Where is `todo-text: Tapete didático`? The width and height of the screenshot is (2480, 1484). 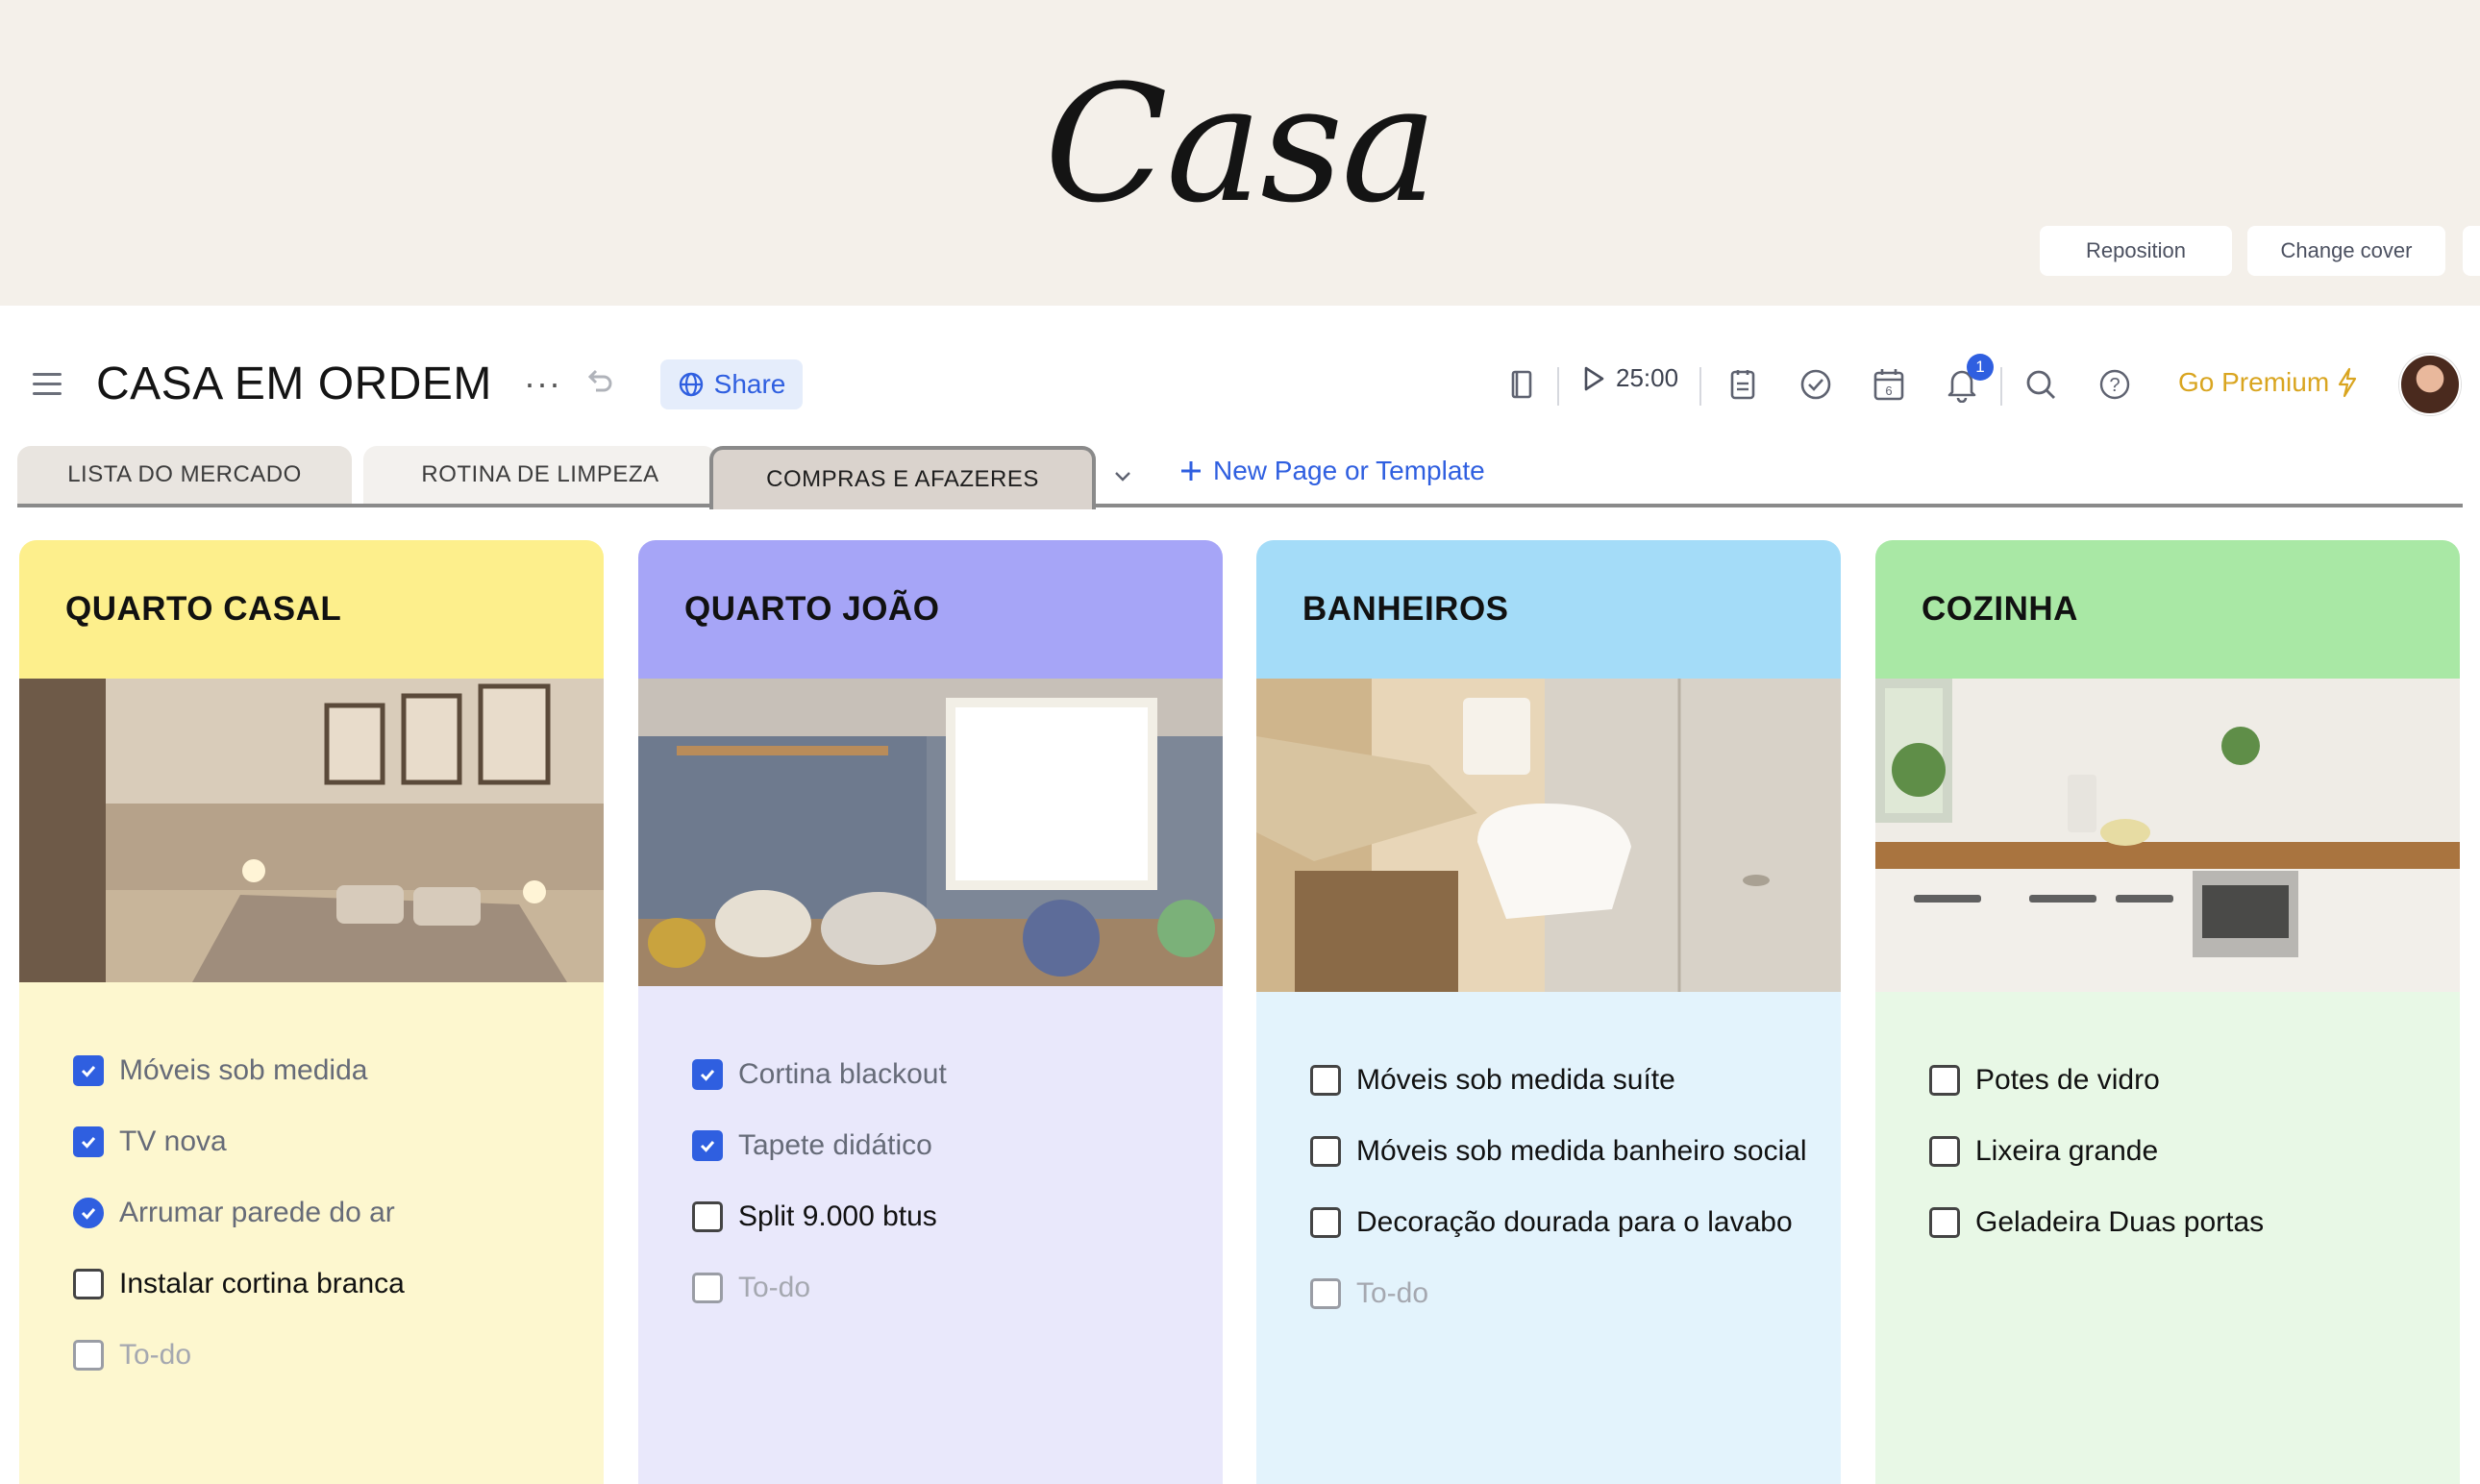
todo-text: Tapete didático is located at coordinates (835, 1146).